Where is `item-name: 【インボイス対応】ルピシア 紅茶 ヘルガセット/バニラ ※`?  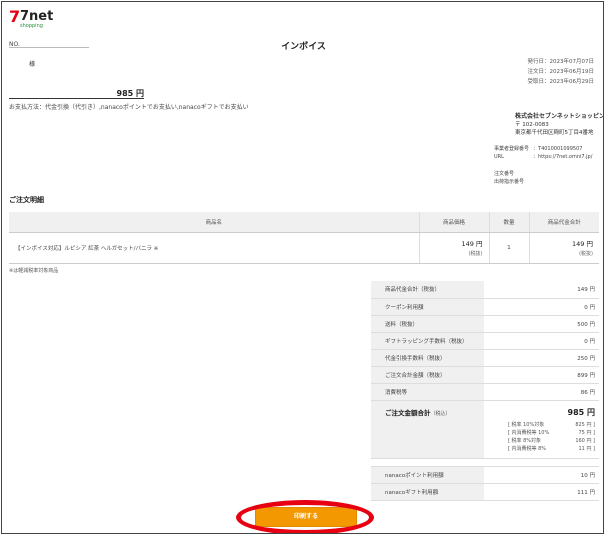 item-name: 【インボイス対応】ルピシア 紅茶 ヘルガセット/バニラ ※ is located at coordinates (214, 248).